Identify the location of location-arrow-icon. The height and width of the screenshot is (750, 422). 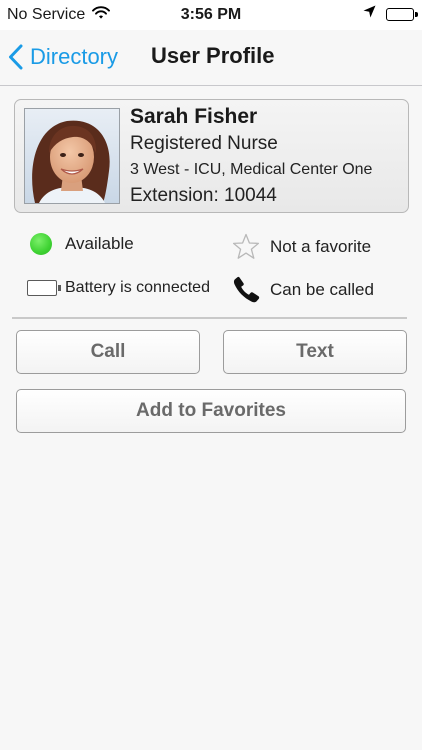
(369, 14).